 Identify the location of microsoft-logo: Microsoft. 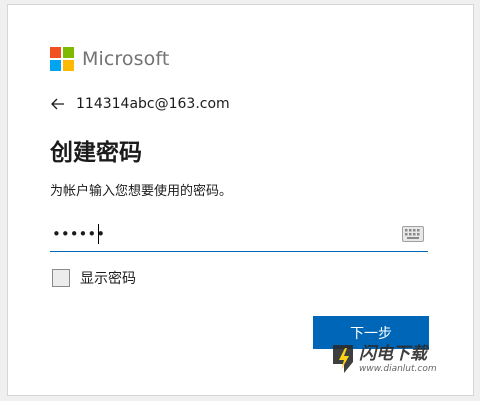
(109, 59).